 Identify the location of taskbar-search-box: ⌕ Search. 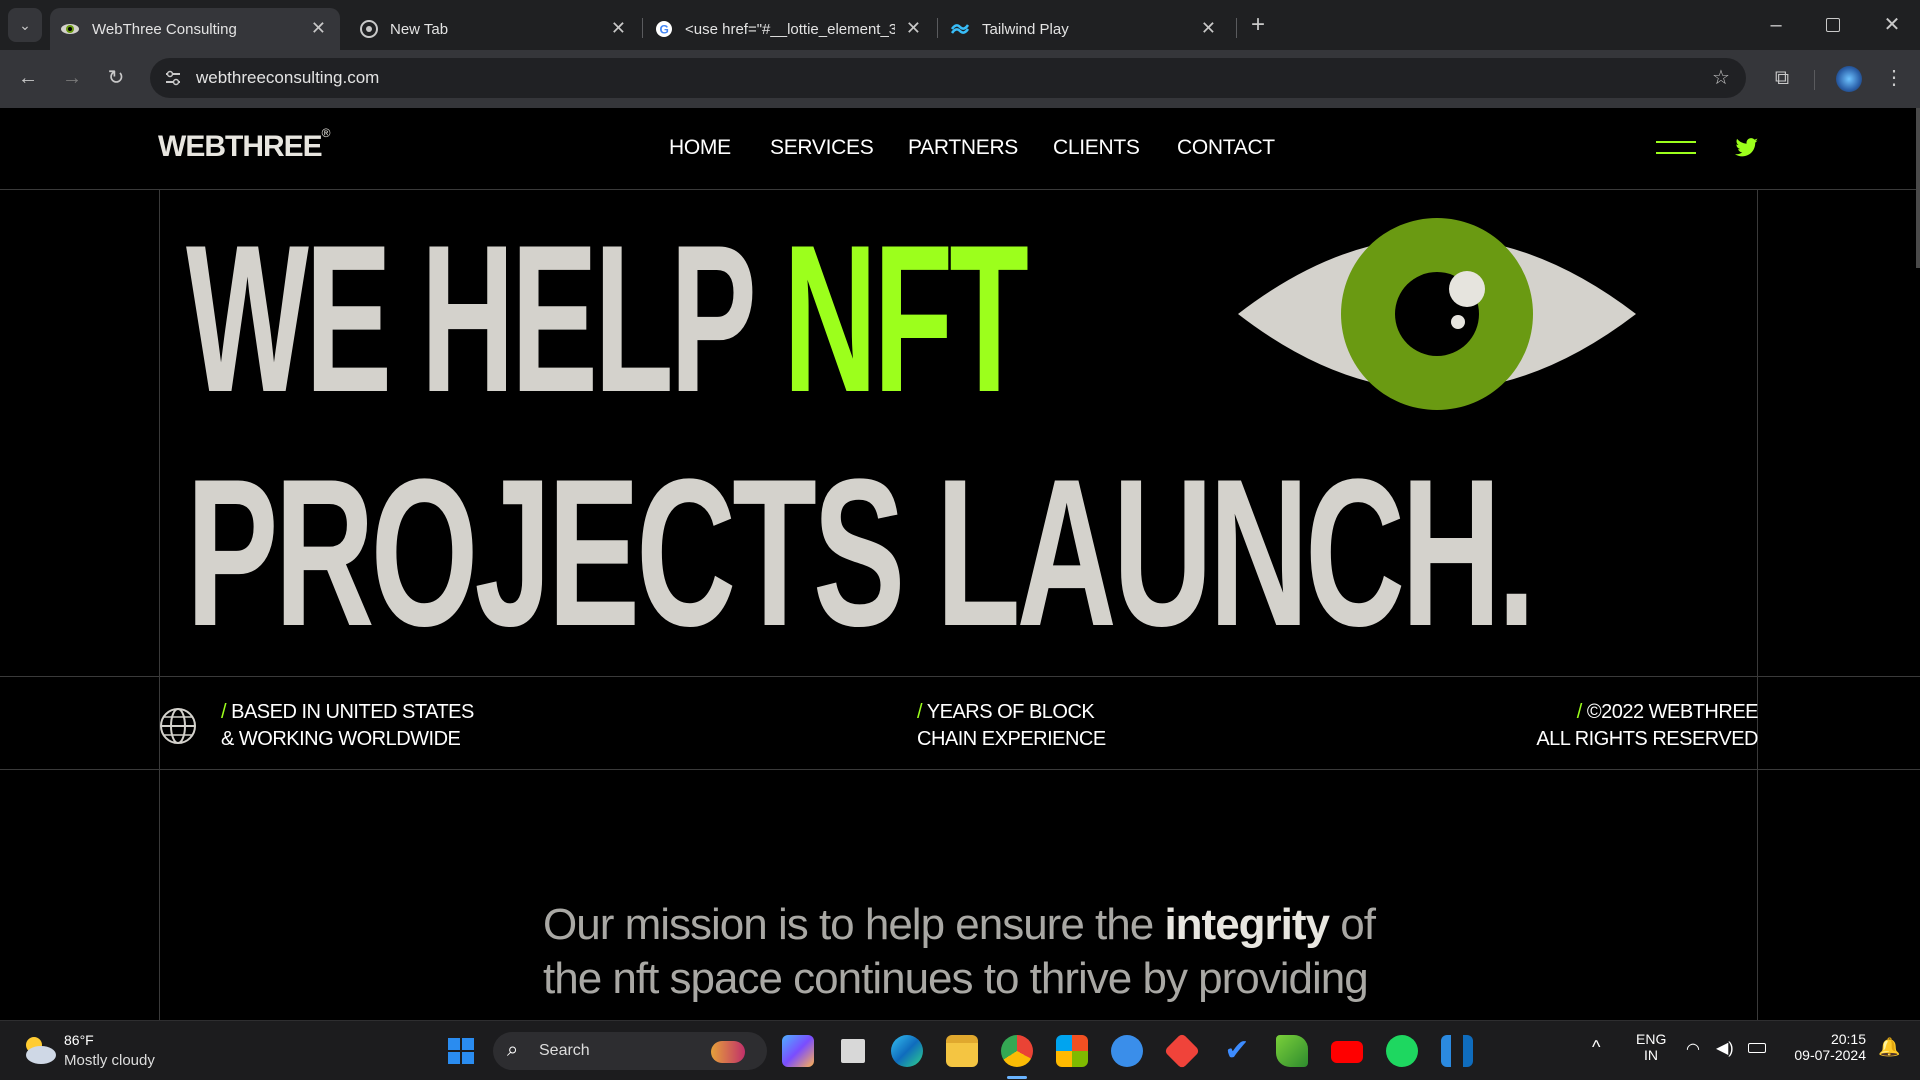
(630, 1051).